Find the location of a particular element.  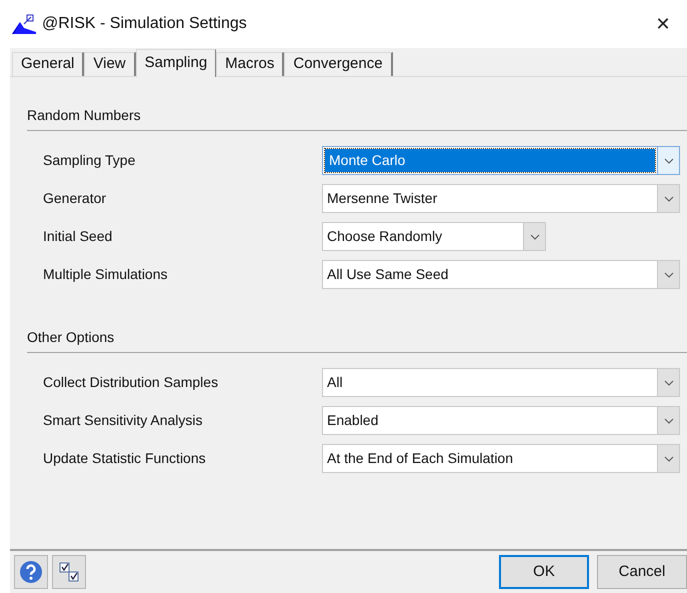

field-label: Collect Distribution Samples is located at coordinates (131, 382).